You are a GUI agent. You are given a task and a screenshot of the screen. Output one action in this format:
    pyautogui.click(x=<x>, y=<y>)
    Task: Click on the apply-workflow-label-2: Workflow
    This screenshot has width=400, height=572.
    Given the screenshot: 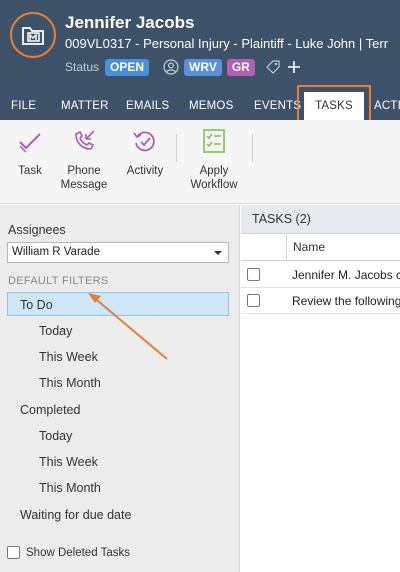 What is the action you would take?
    pyautogui.click(x=214, y=185)
    